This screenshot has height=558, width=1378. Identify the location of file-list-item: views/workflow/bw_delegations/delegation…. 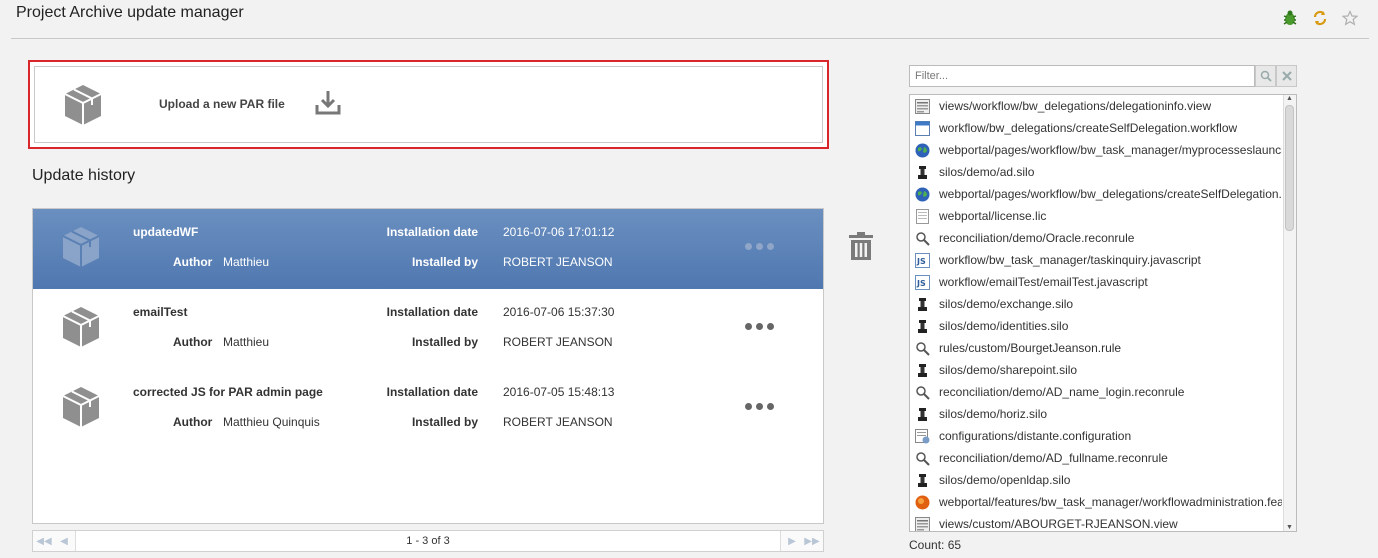
(1096, 106).